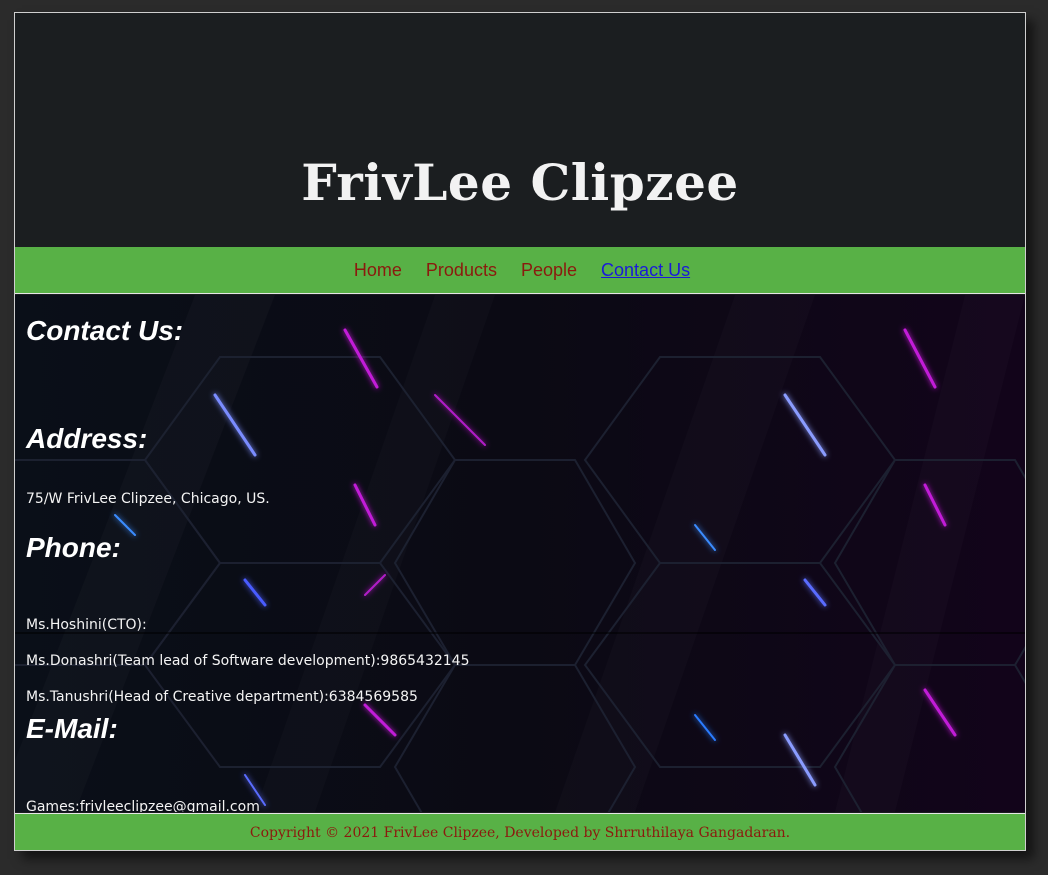  I want to click on address-text: 75/W FrivLee Clipzee, Chicago, US., so click(148, 499).